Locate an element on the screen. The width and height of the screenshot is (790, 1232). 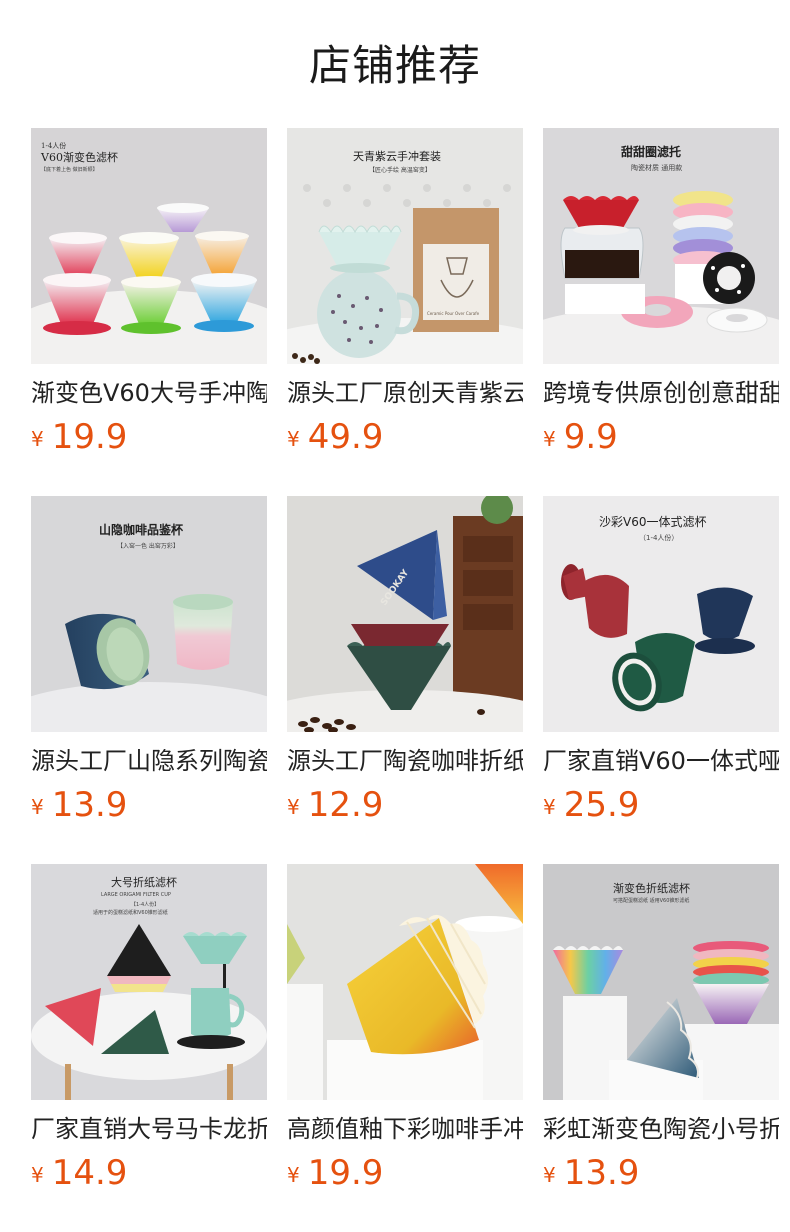
image-caption-sub: 适用于的蛋糕滤纸和V60锥形滤纸 is located at coordinates (130, 912).